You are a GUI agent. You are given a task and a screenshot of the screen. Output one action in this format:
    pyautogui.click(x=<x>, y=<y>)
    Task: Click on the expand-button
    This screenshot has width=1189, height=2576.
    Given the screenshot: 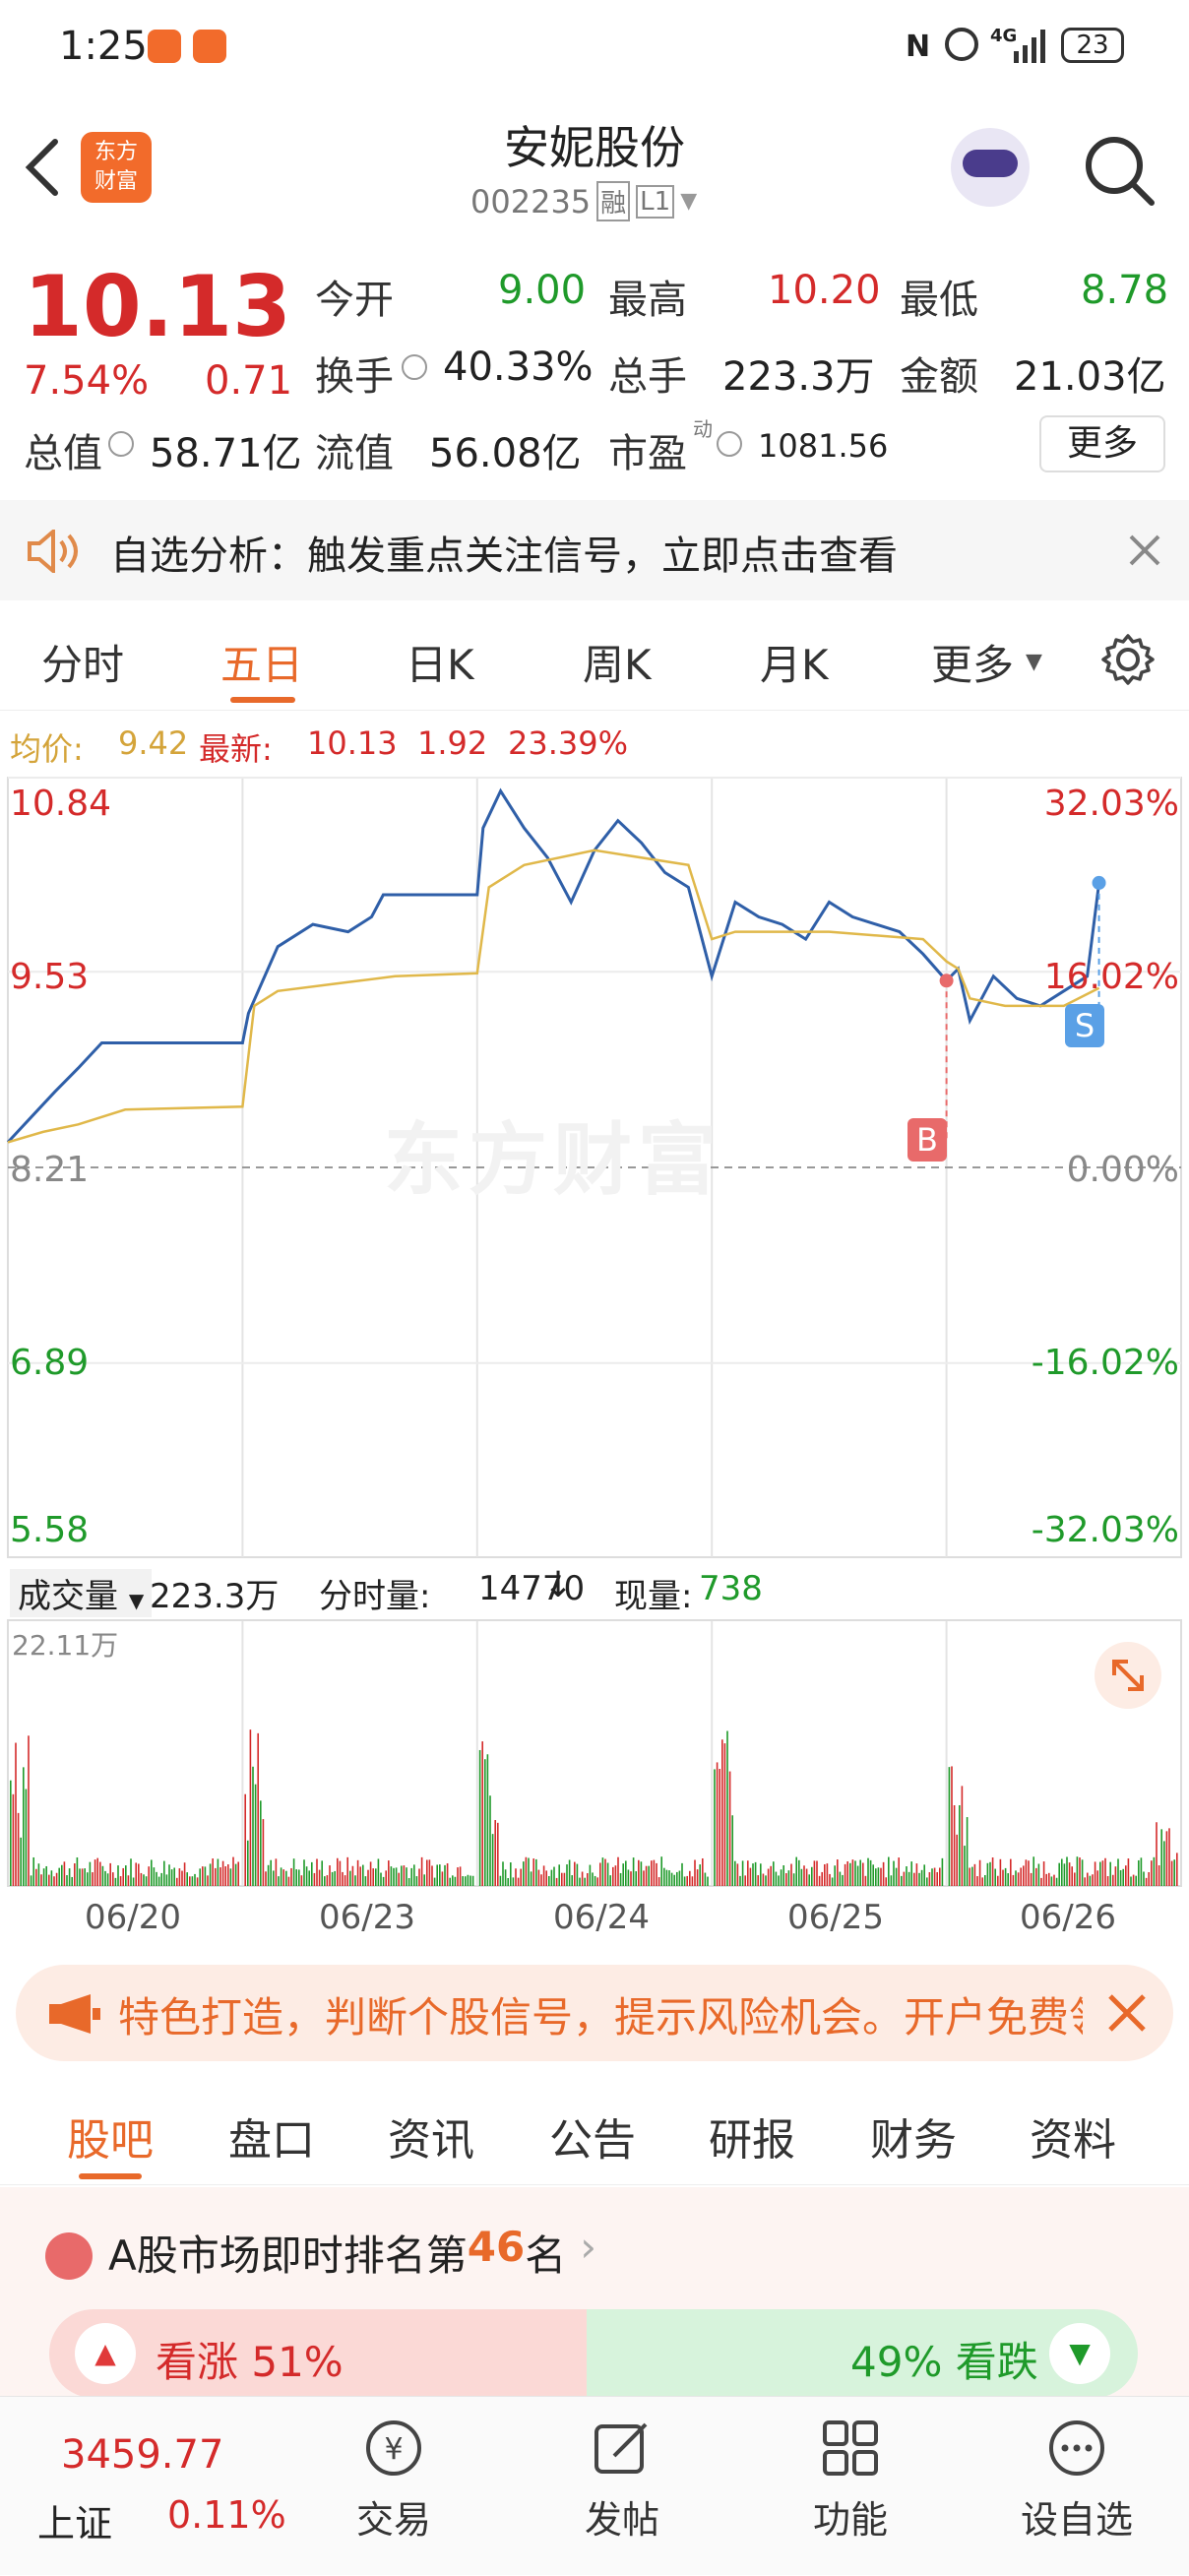 What is the action you would take?
    pyautogui.click(x=1128, y=1675)
    